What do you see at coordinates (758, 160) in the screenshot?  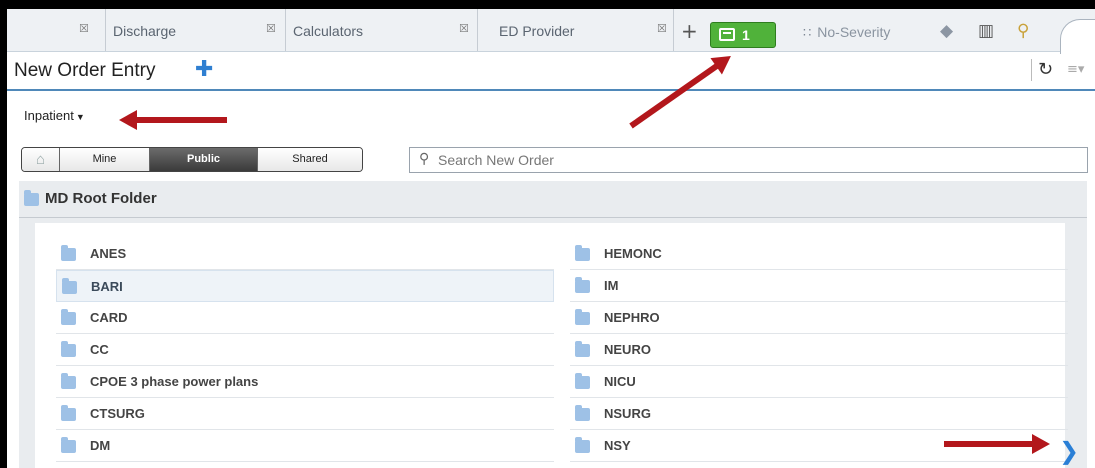 I see `search-input` at bounding box center [758, 160].